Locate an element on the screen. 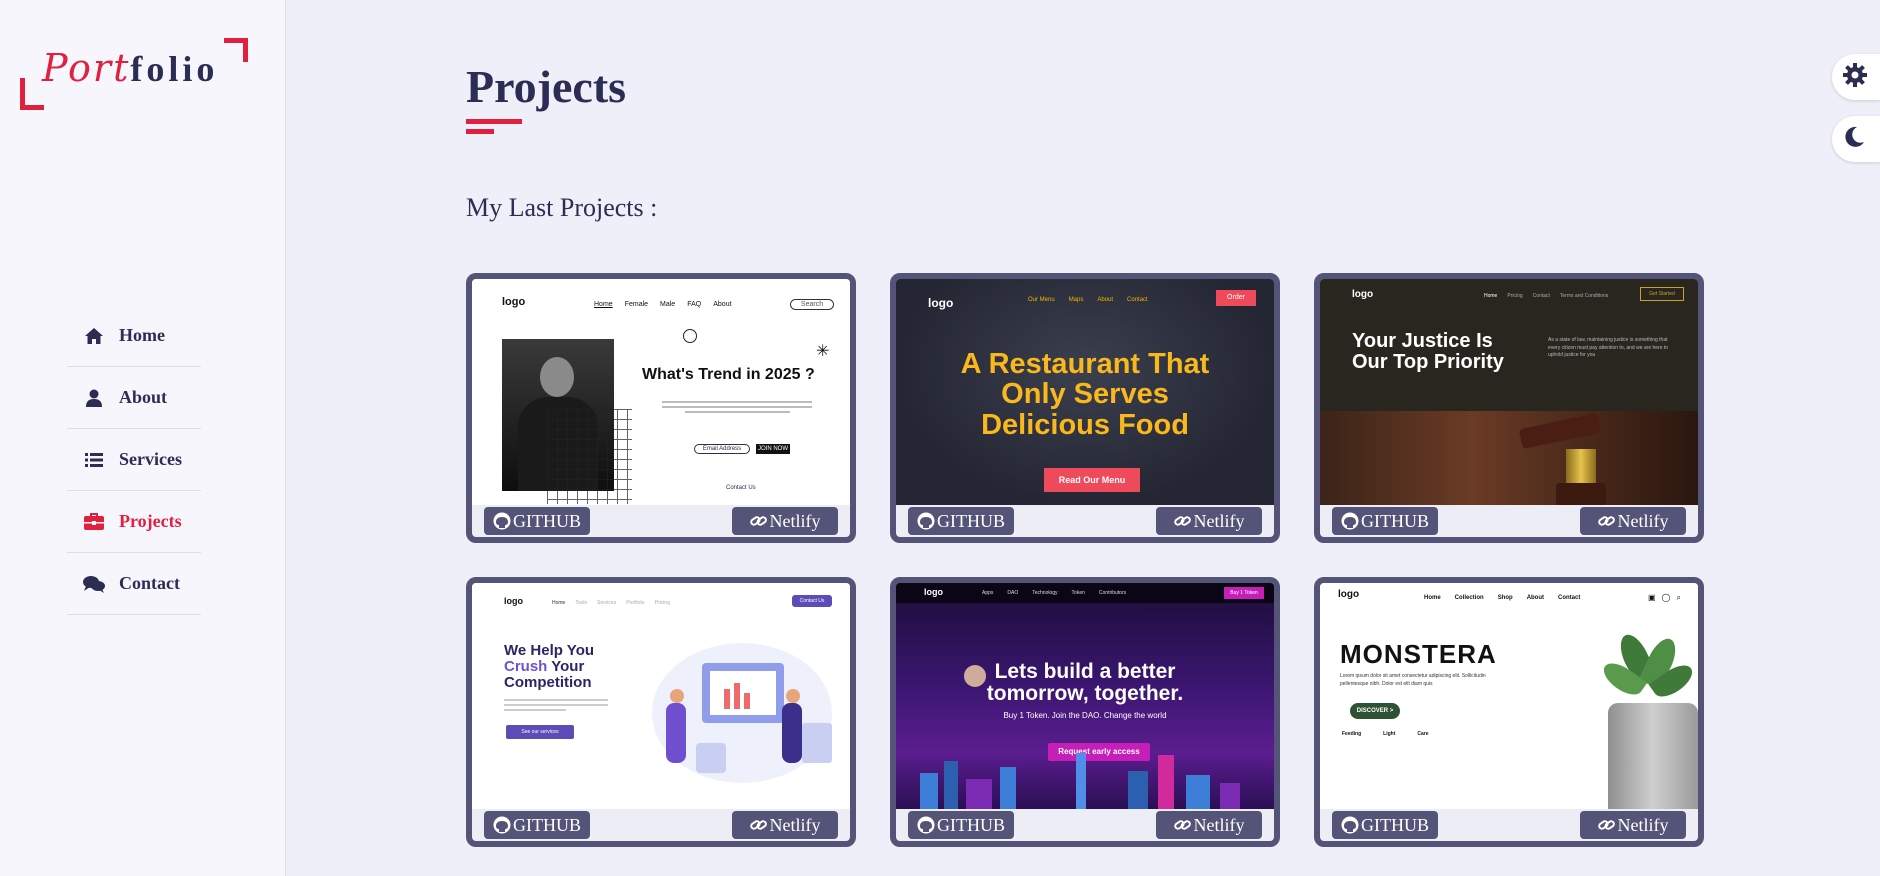  github-label: GITHUB is located at coordinates (971, 824).